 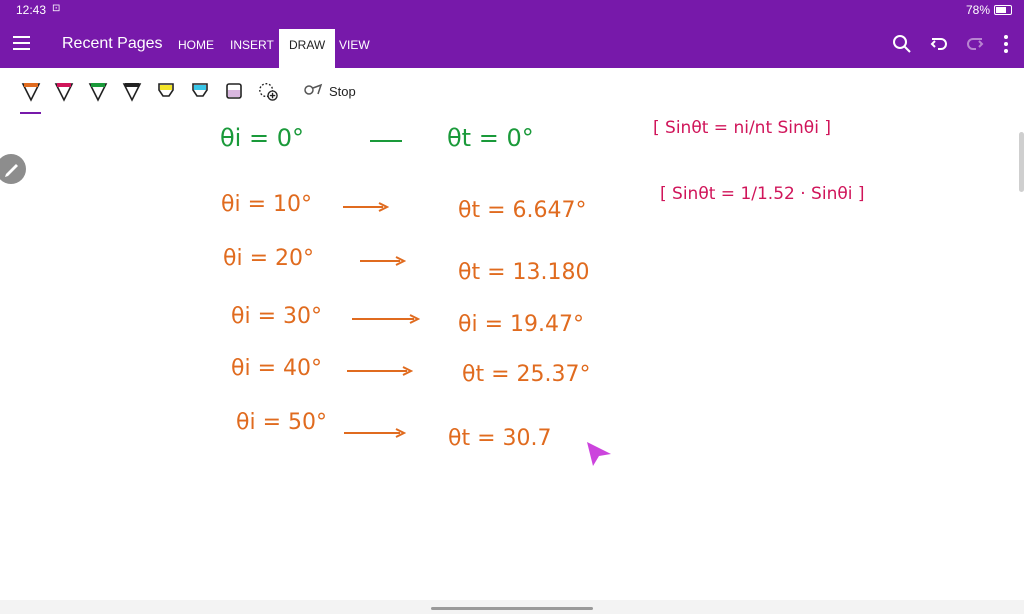 What do you see at coordinates (56, 8) in the screenshot?
I see `screenshot-icon: ⊡` at bounding box center [56, 8].